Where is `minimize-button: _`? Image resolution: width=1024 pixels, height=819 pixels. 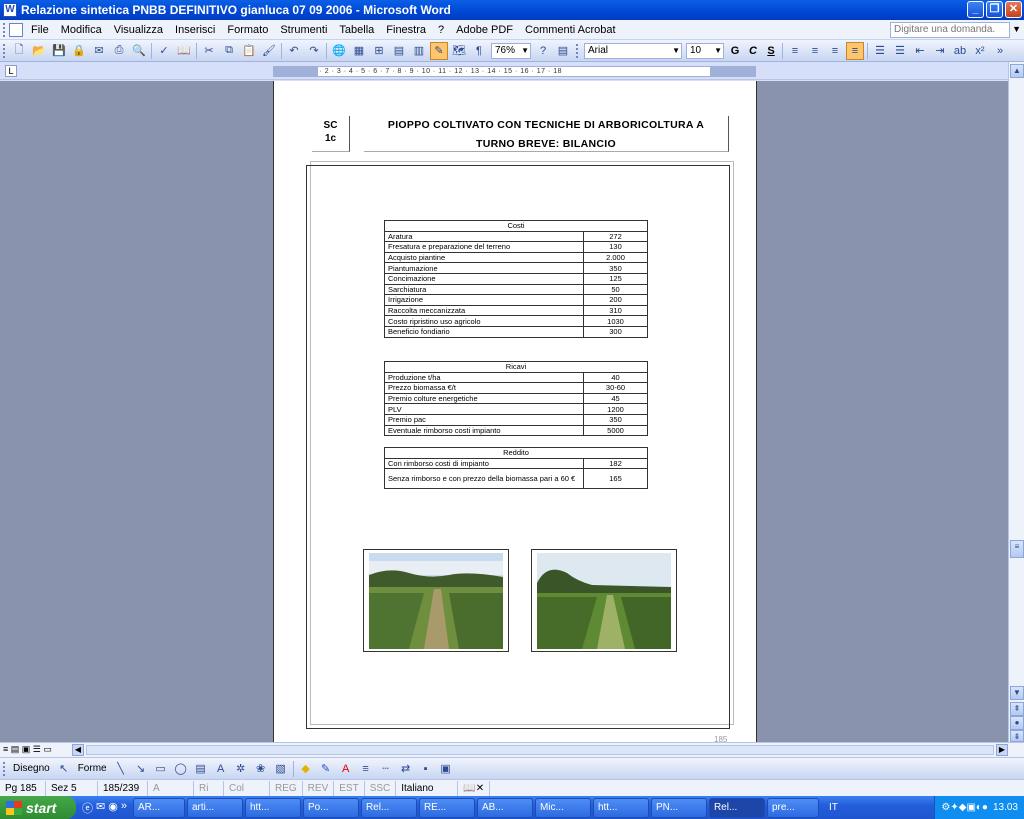
minimize-button: _ is located at coordinates (975, 9).